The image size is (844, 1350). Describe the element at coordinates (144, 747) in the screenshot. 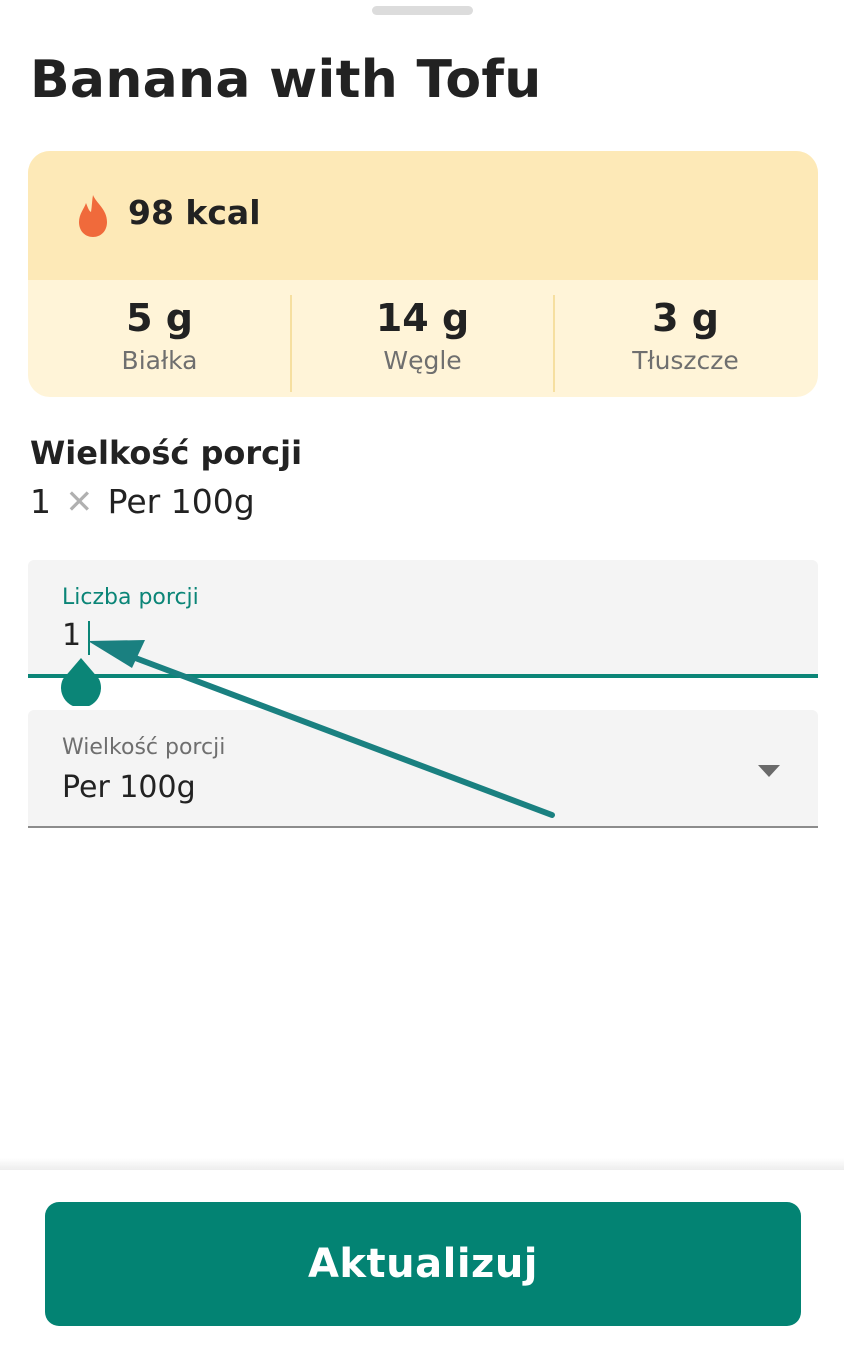

I see `portion-size-dropdown-label: Wielkość porcji` at that location.